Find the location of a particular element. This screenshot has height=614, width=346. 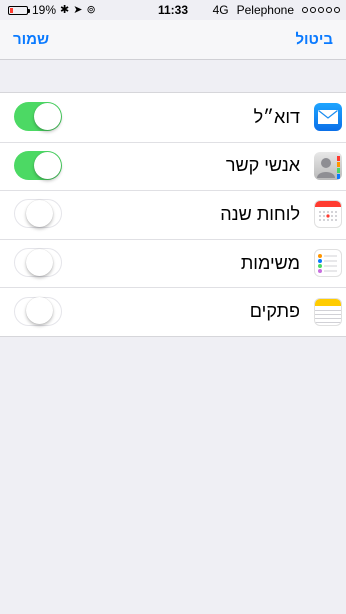

contacts-icon is located at coordinates (328, 165).